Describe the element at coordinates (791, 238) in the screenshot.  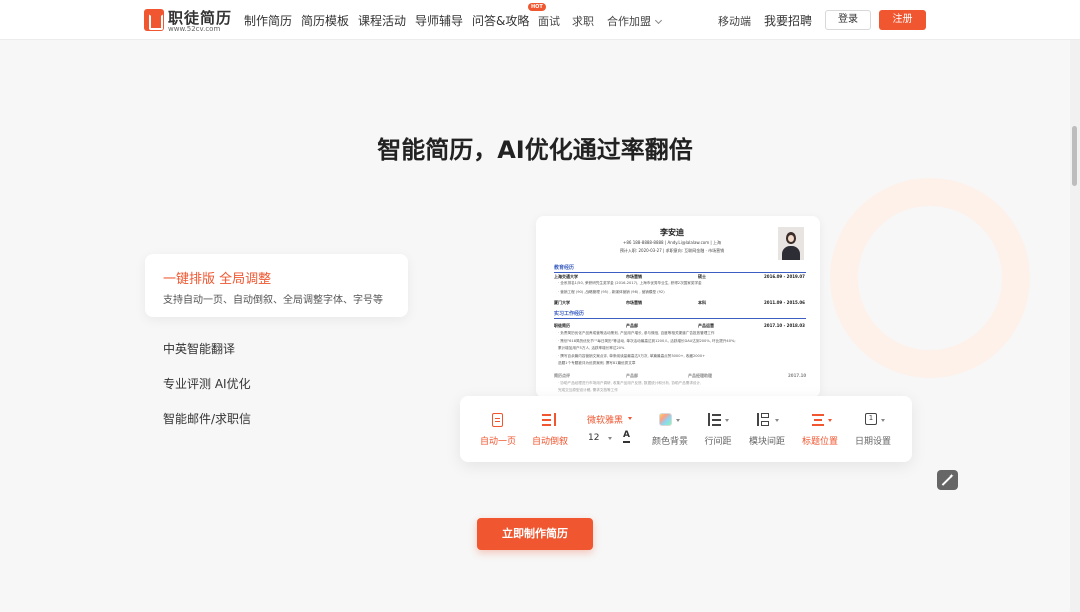
I see `photo-face` at that location.